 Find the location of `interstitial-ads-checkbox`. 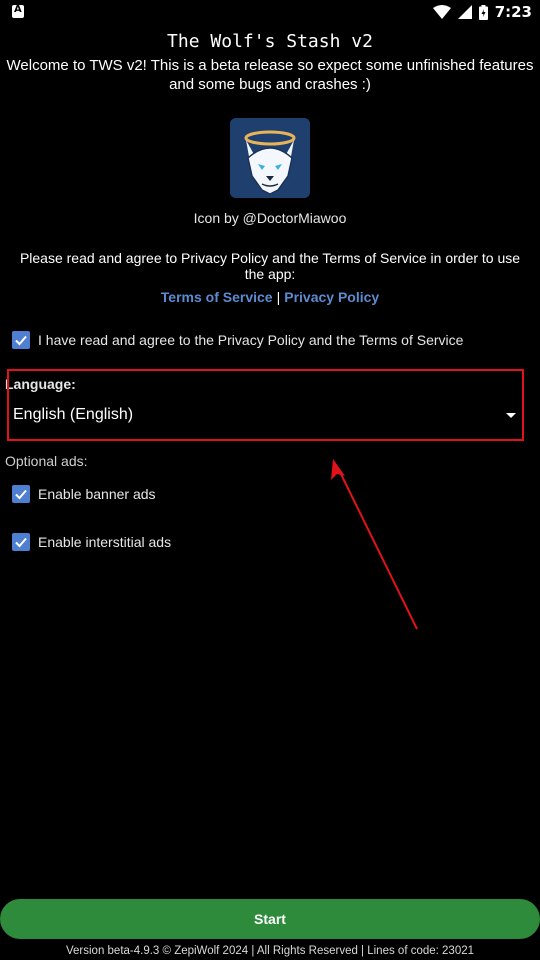

interstitial-ads-checkbox is located at coordinates (21, 542).